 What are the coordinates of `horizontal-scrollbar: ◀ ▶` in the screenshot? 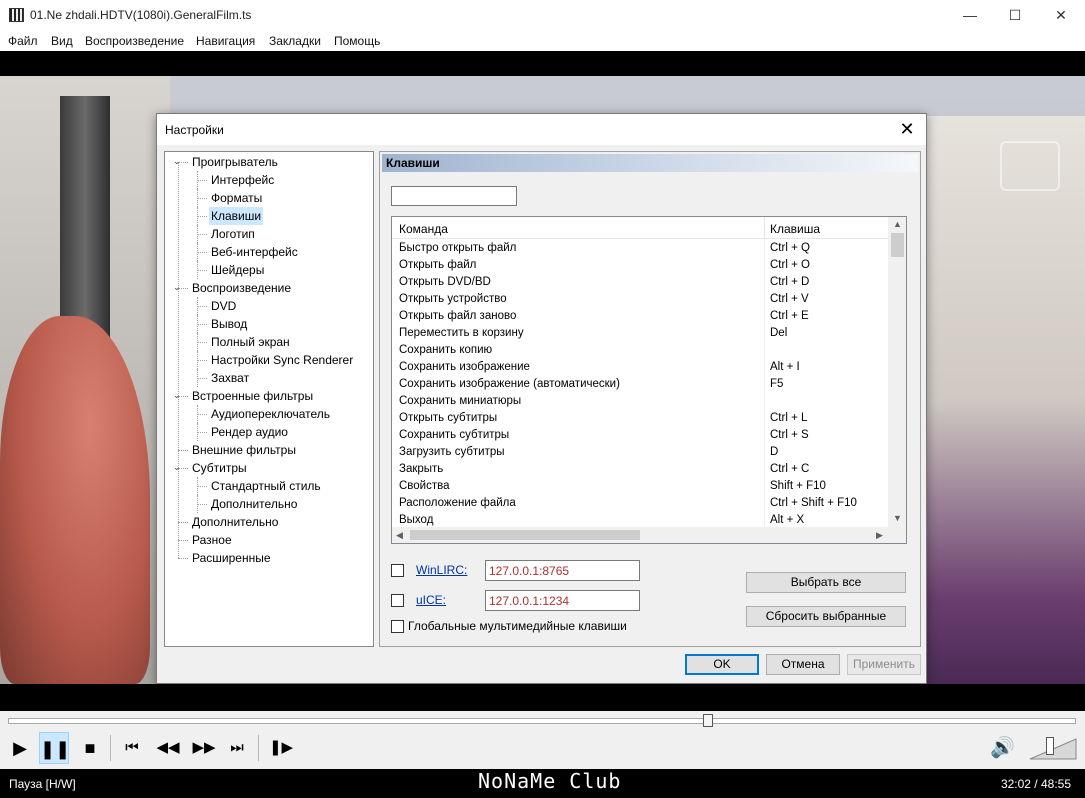 It's located at (640, 535).